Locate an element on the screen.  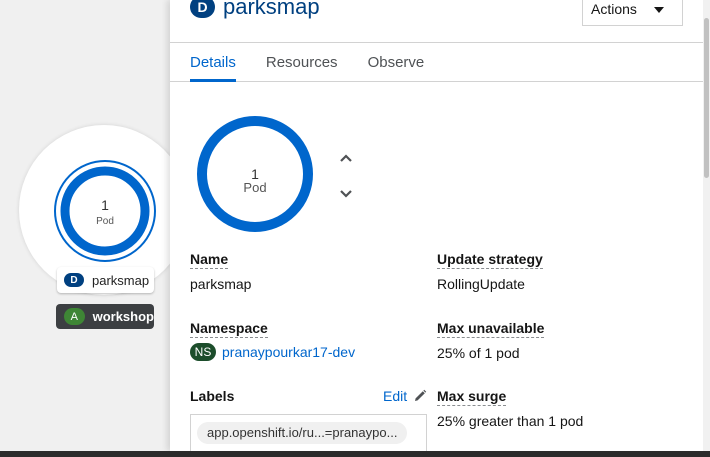
scale-up-chevron-icon is located at coordinates (346, 158).